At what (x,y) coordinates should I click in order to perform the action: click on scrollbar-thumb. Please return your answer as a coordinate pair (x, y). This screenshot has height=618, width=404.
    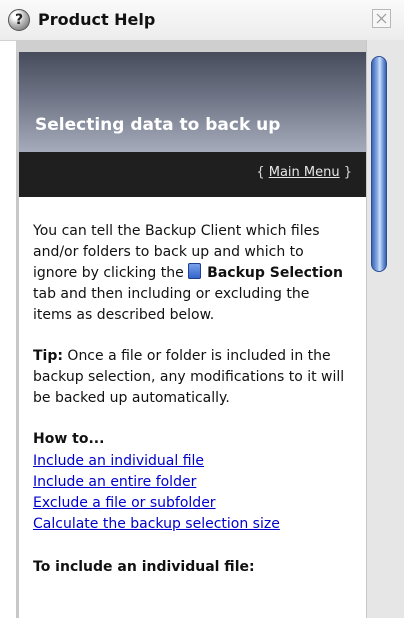
    Looking at the image, I should click on (379, 164).